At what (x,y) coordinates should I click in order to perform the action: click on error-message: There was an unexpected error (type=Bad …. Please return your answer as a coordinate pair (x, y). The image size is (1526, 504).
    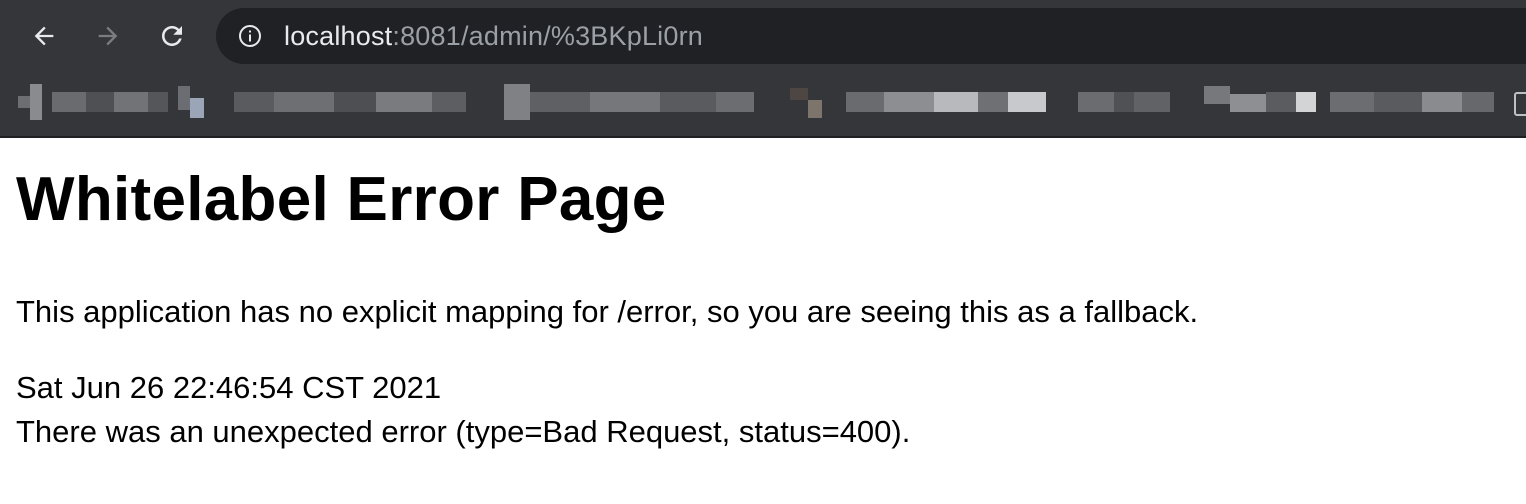
    Looking at the image, I should click on (463, 431).